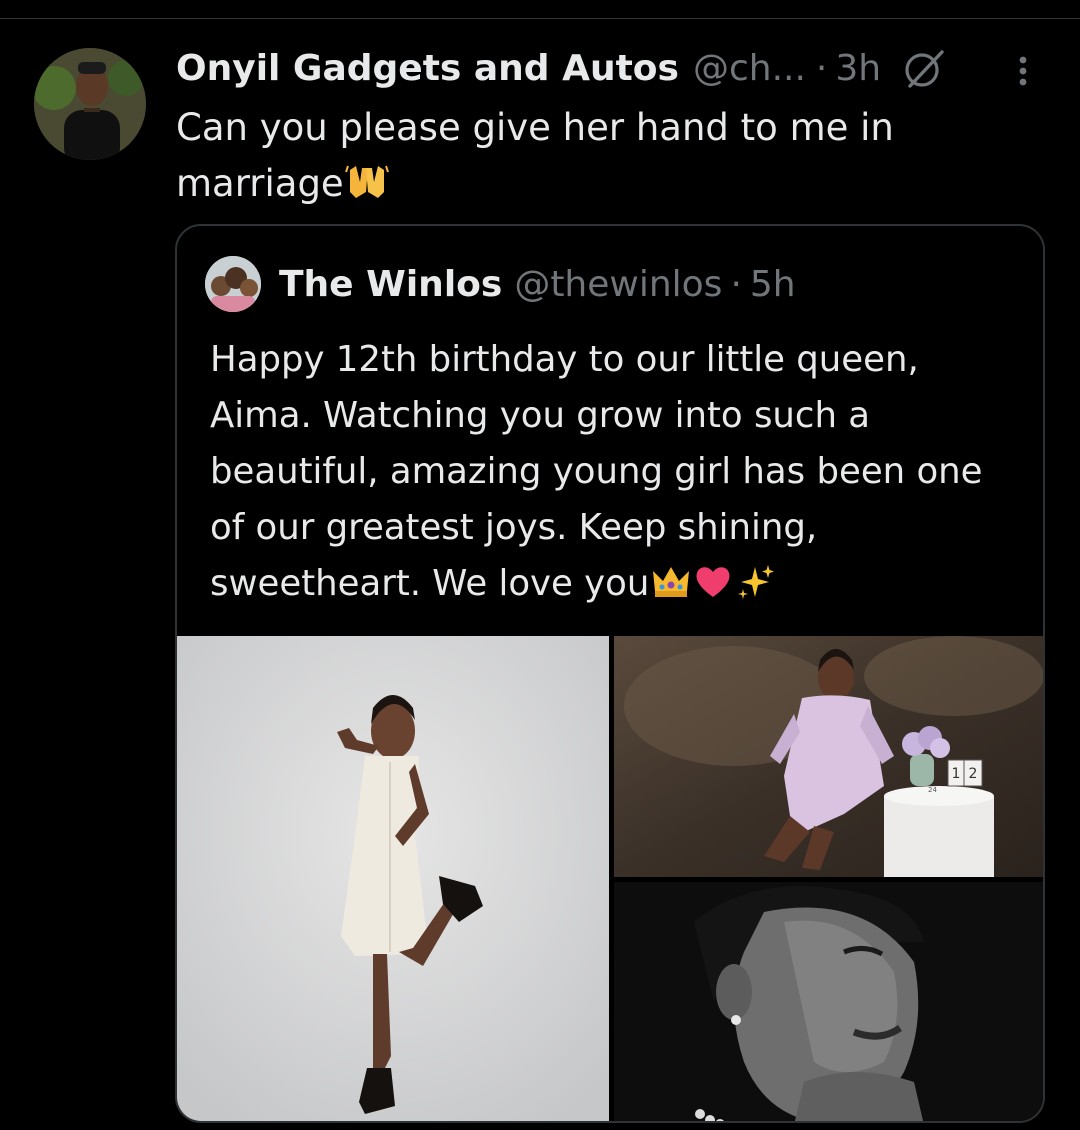  What do you see at coordinates (925, 69) in the screenshot?
I see `grok-icon` at bounding box center [925, 69].